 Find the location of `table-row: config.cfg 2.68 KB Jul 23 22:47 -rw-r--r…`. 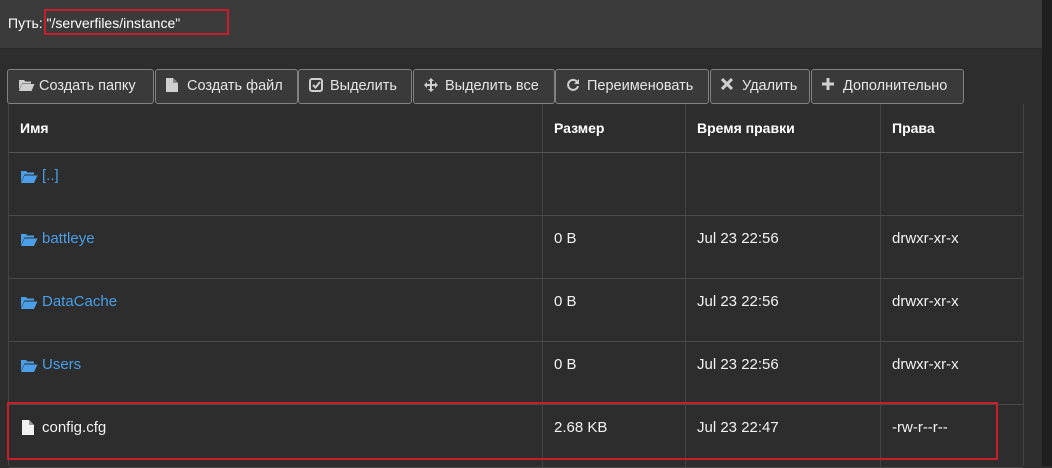

table-row: config.cfg 2.68 KB Jul 23 22:47 -rw-r--r… is located at coordinates (516, 436).